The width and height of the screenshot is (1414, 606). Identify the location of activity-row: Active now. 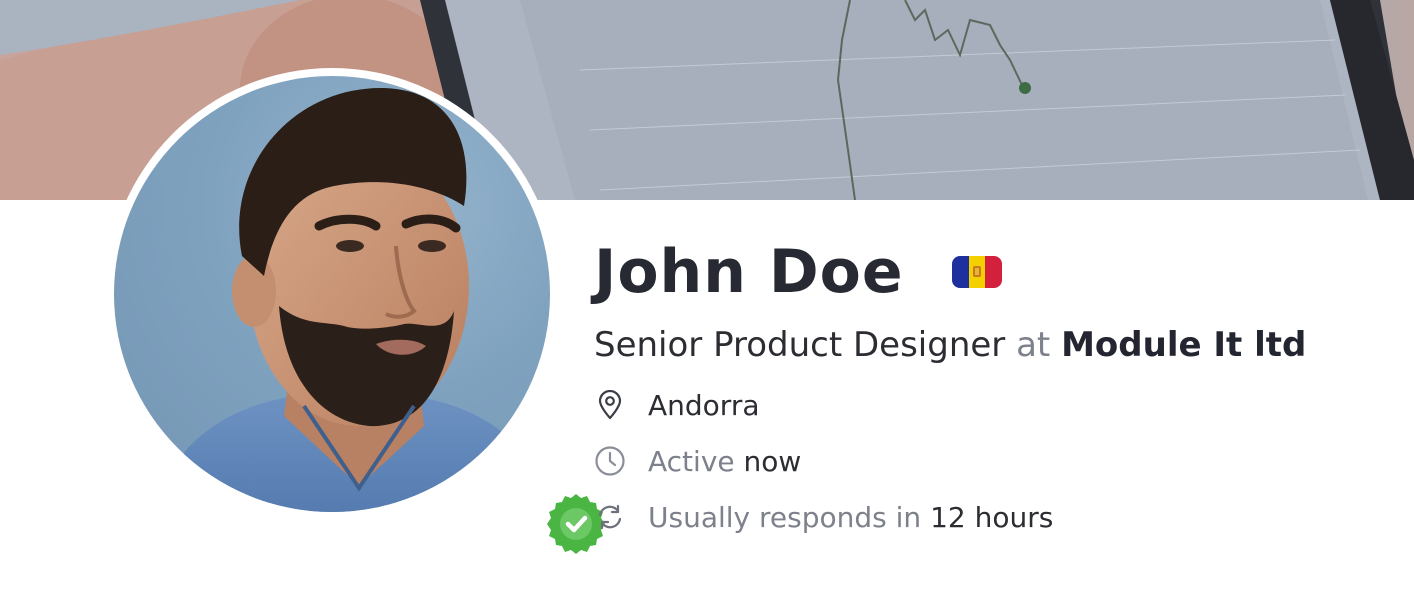
(994, 461).